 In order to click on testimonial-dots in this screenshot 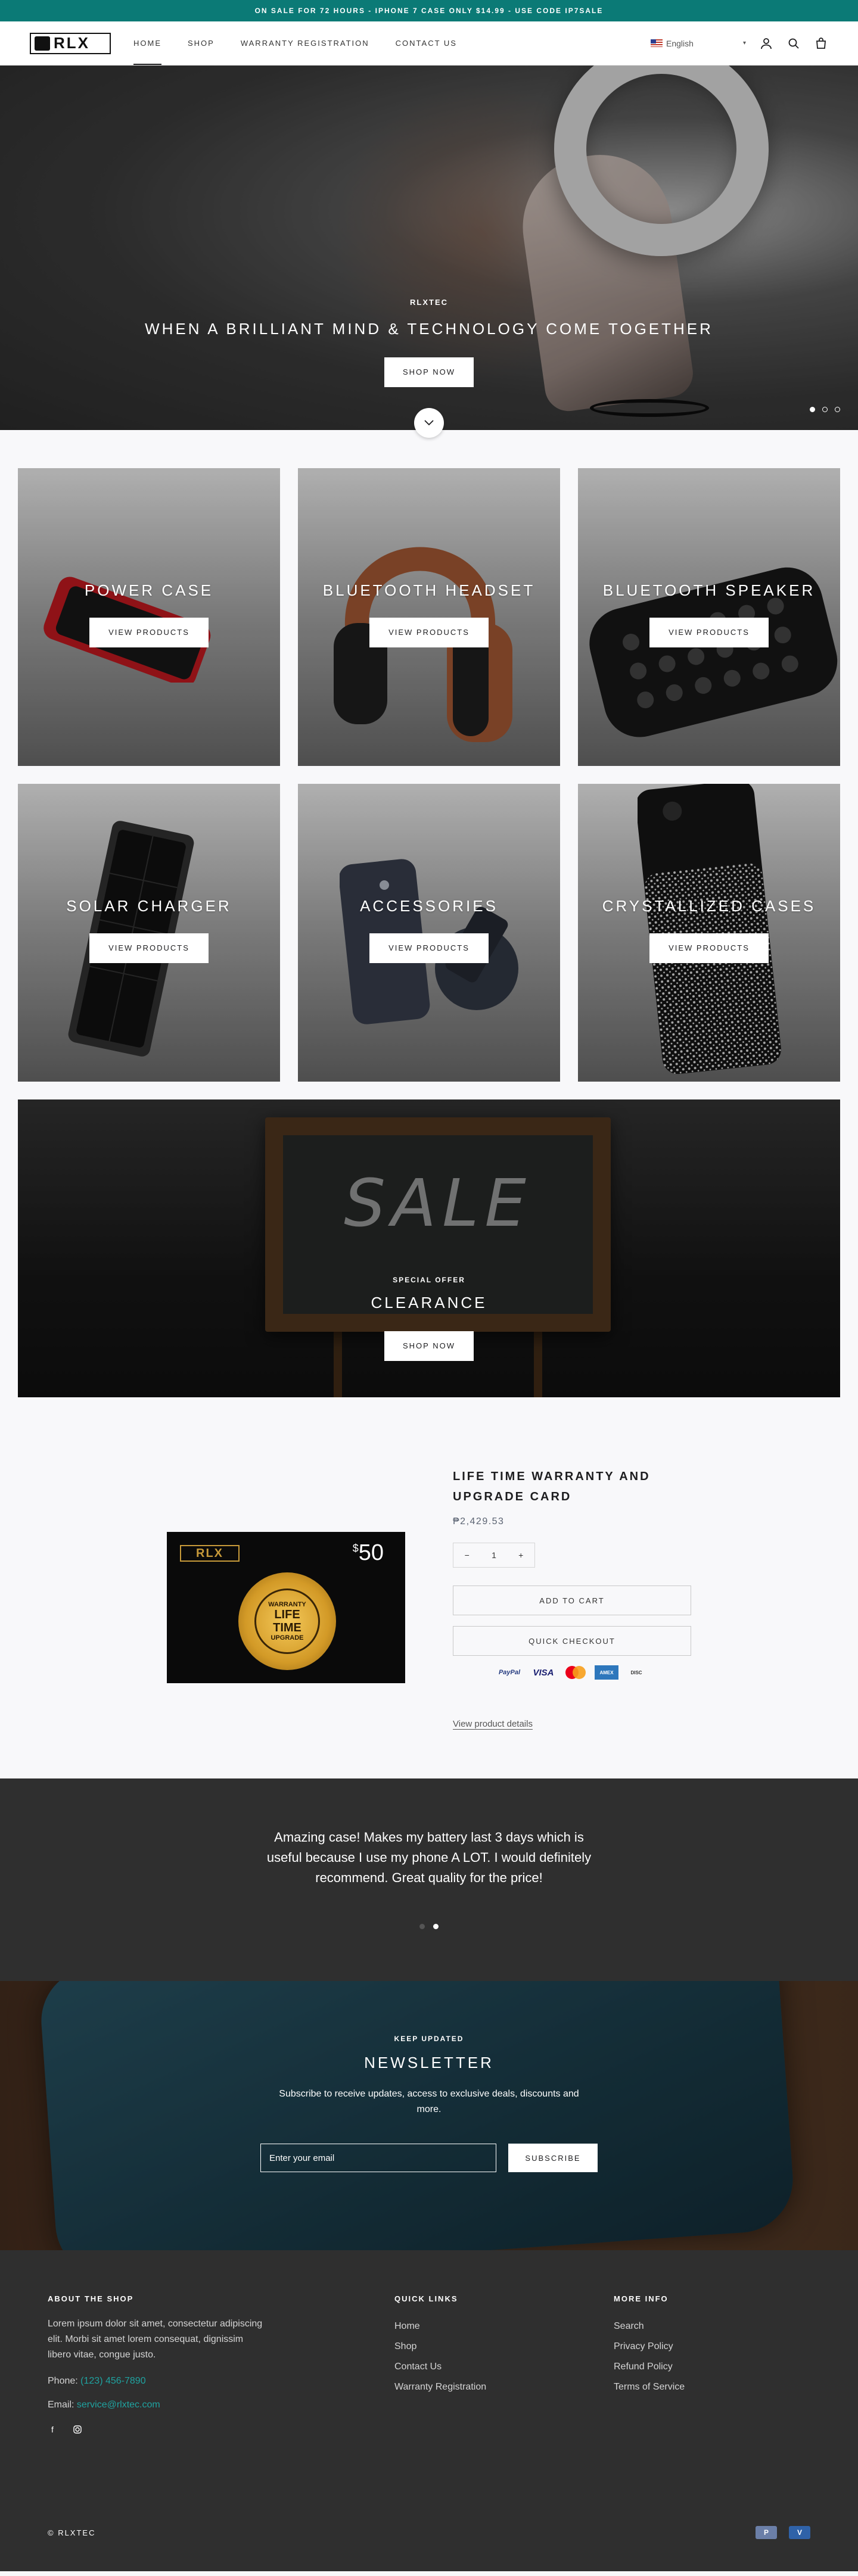, I will do `click(429, 1926)`.